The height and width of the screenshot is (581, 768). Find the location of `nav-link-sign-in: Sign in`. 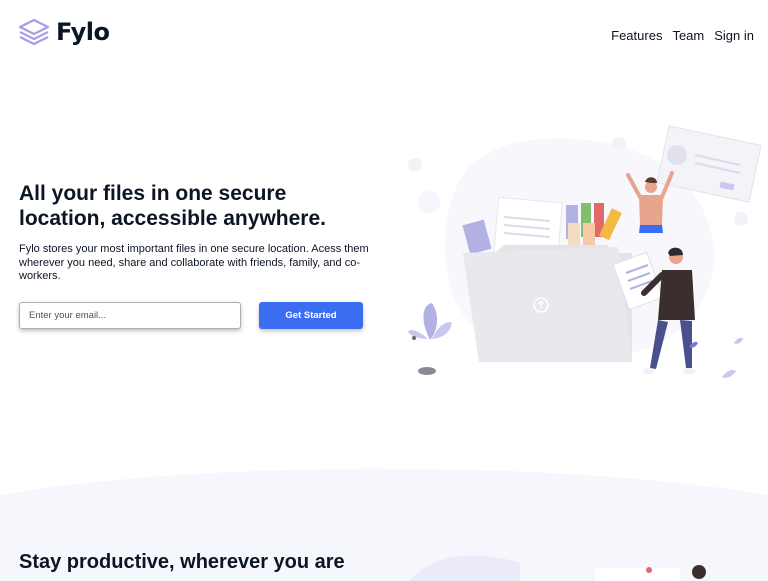

nav-link-sign-in: Sign in is located at coordinates (734, 35).